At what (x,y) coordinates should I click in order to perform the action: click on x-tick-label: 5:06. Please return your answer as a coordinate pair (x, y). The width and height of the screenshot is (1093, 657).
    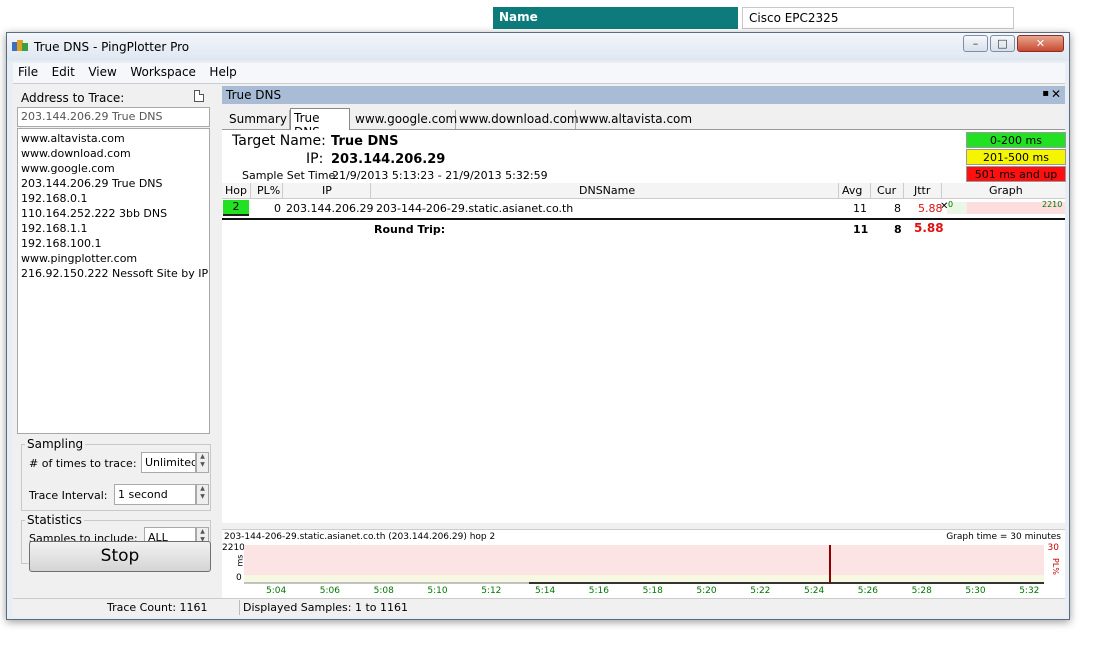
    Looking at the image, I should click on (330, 591).